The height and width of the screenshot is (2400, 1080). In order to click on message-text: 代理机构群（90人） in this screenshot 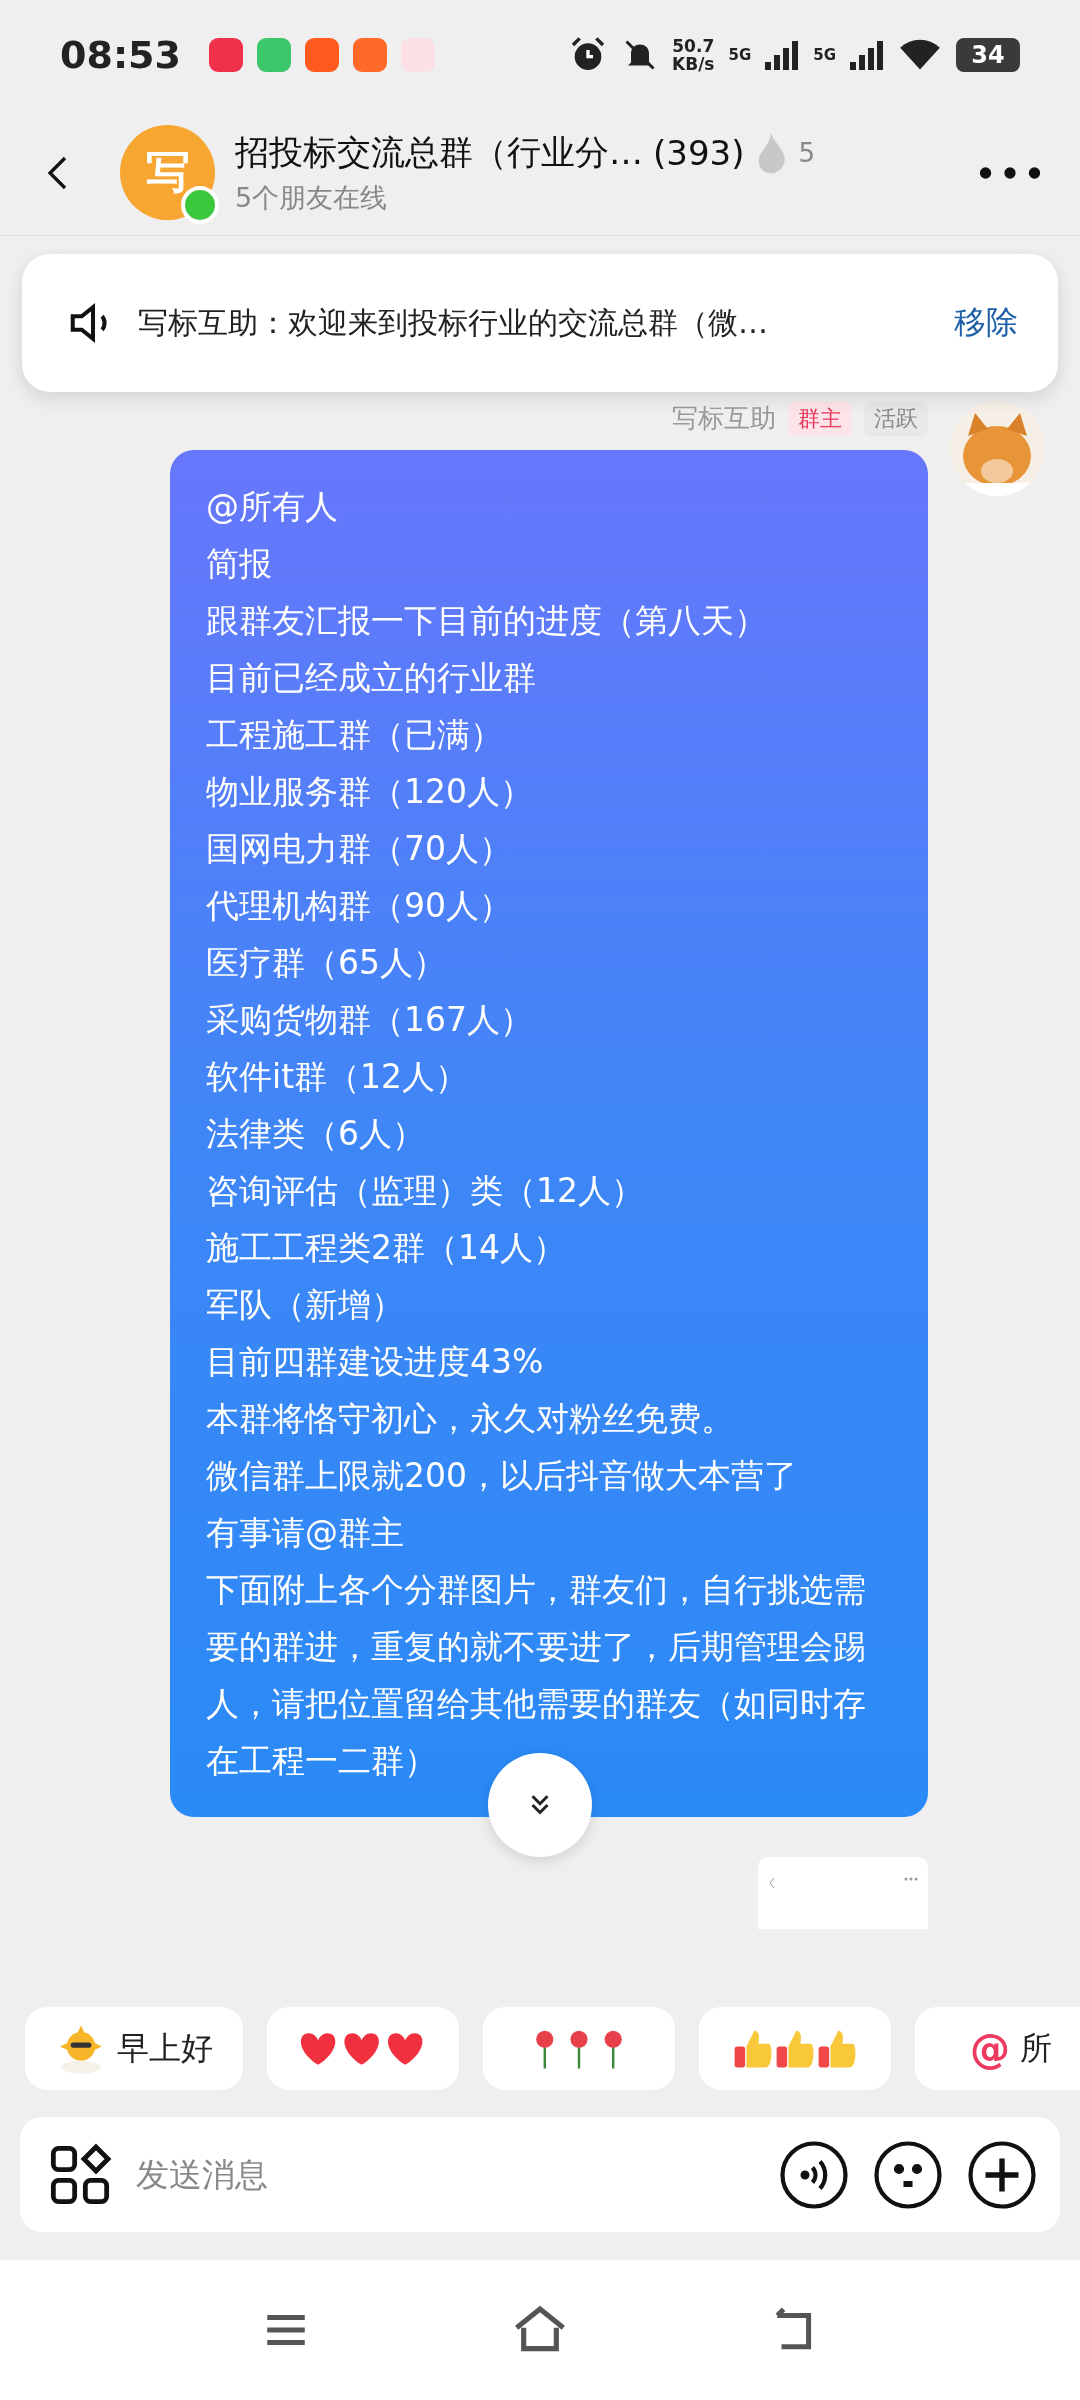, I will do `click(359, 906)`.